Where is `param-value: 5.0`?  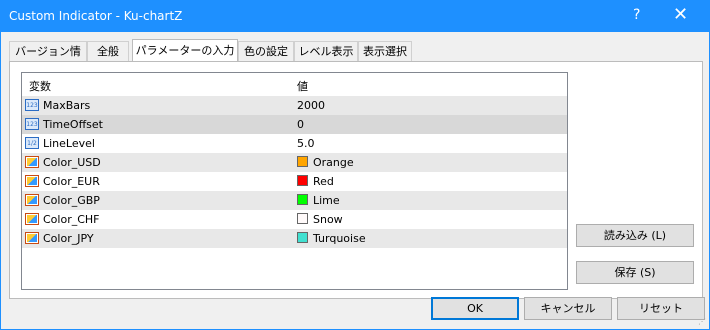 param-value: 5.0 is located at coordinates (306, 143).